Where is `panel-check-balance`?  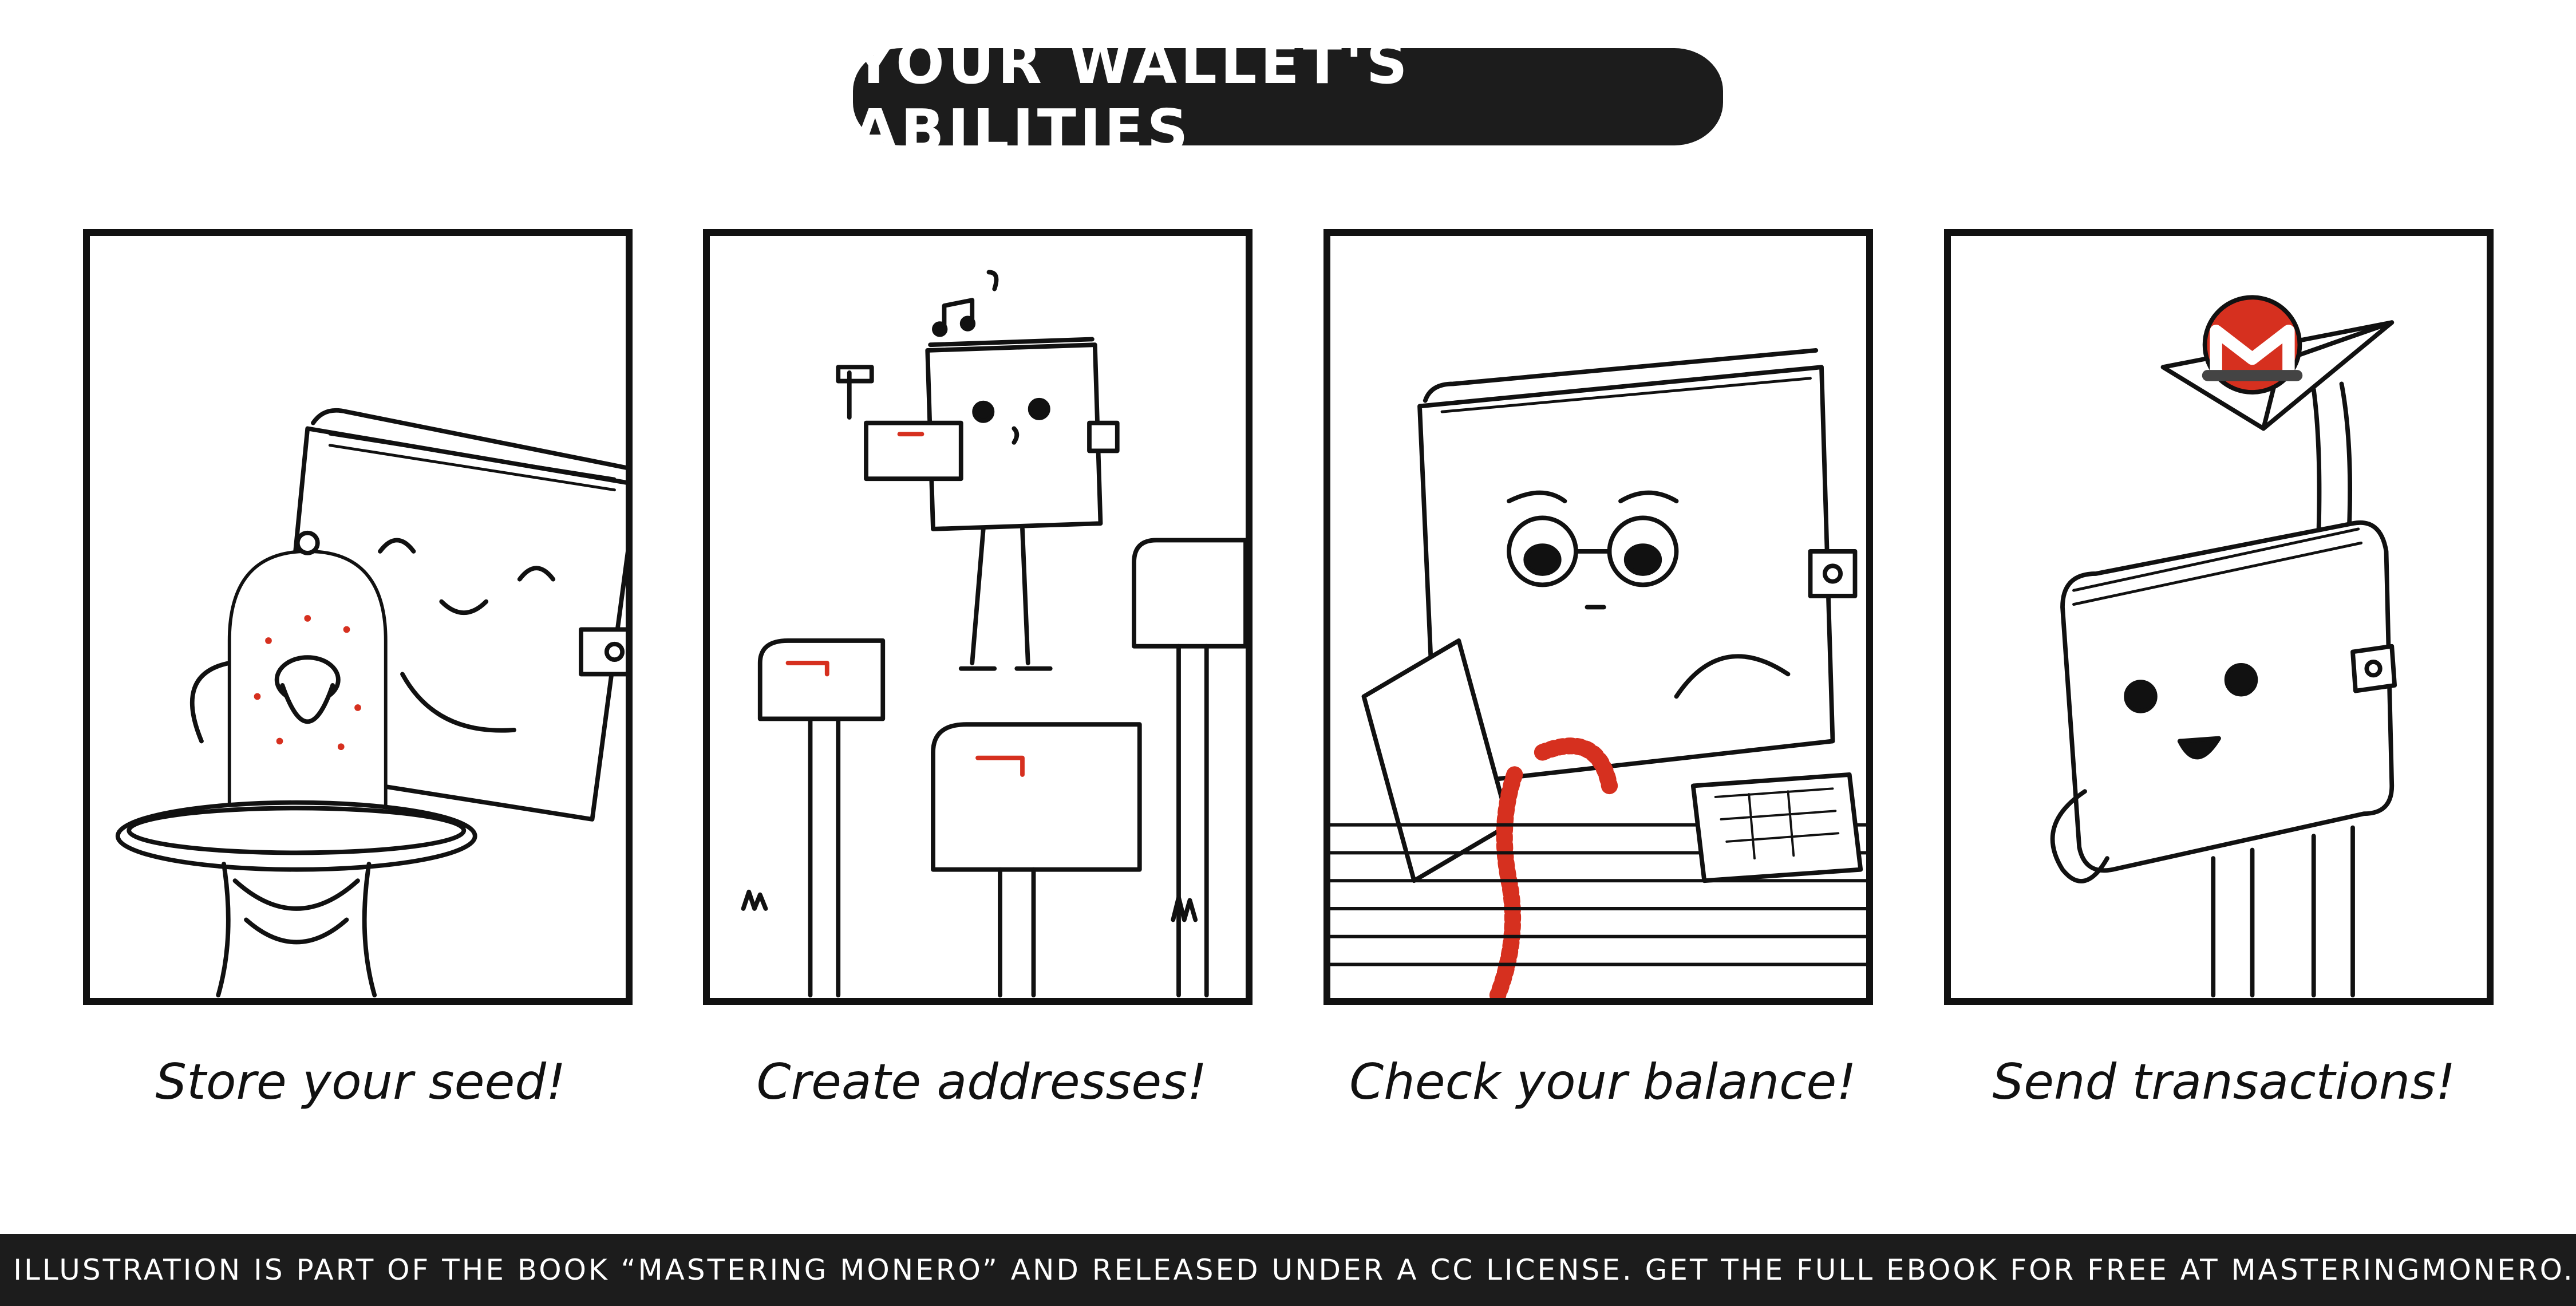
panel-check-balance is located at coordinates (1598, 617).